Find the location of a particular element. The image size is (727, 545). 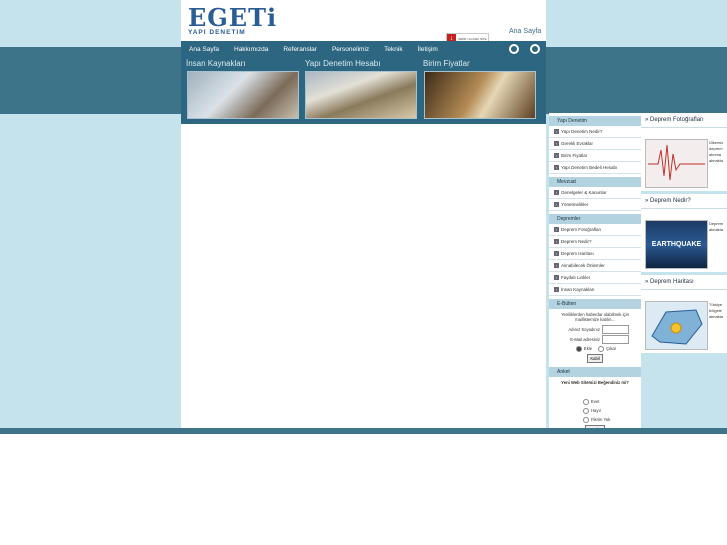

map-icon is located at coordinates (677, 327).